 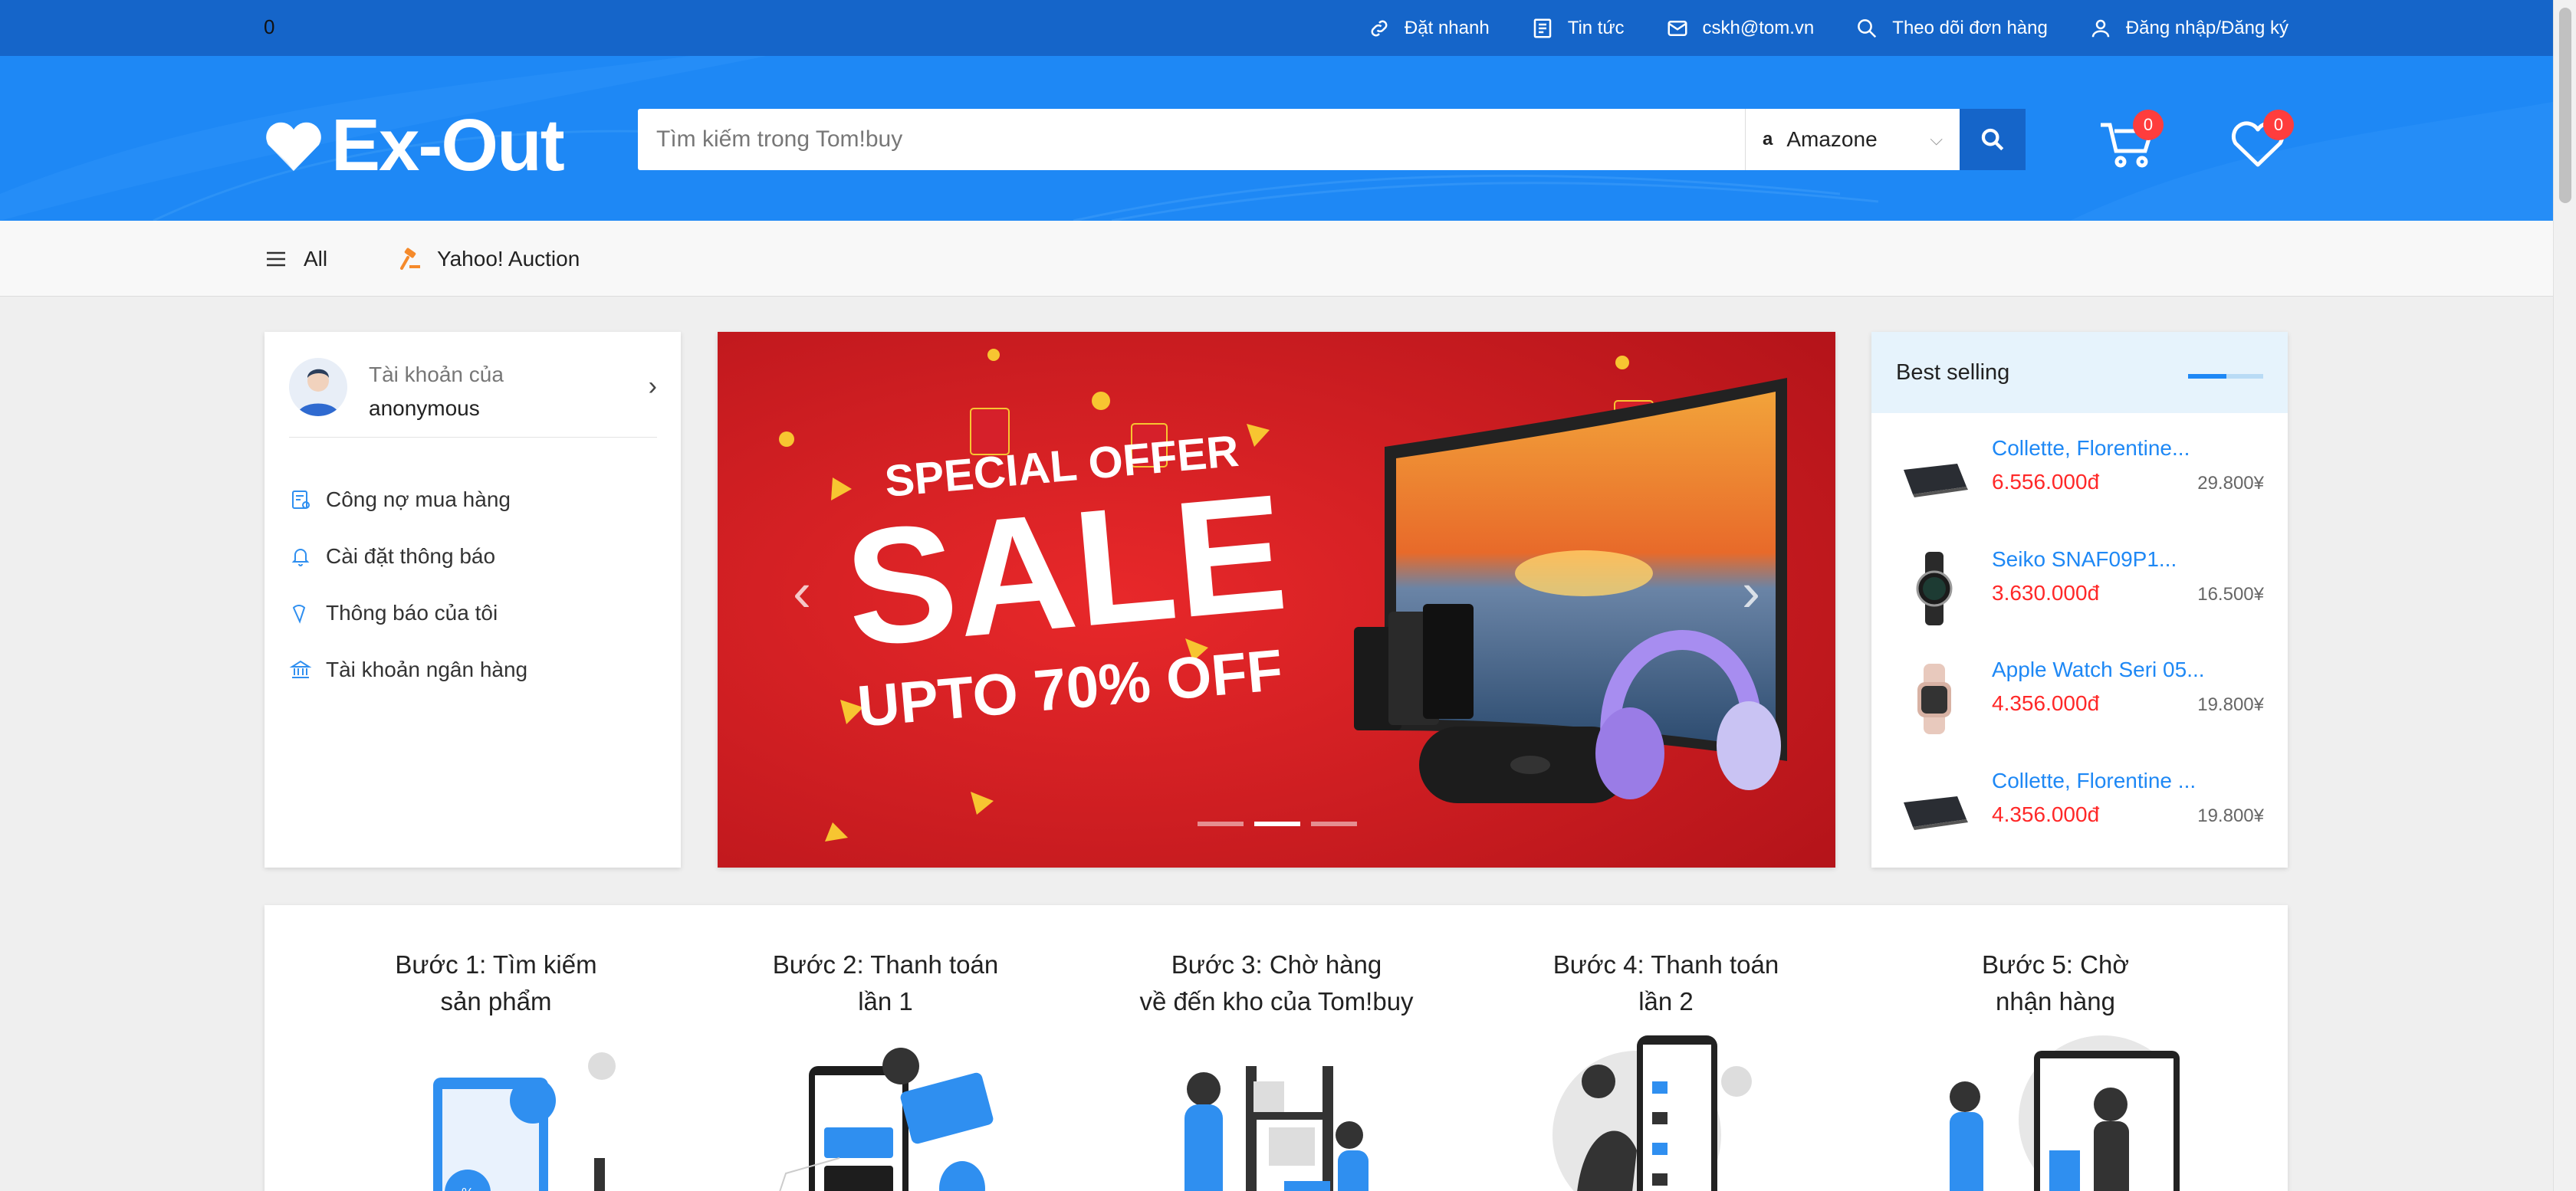 I want to click on avatar, so click(x=318, y=387).